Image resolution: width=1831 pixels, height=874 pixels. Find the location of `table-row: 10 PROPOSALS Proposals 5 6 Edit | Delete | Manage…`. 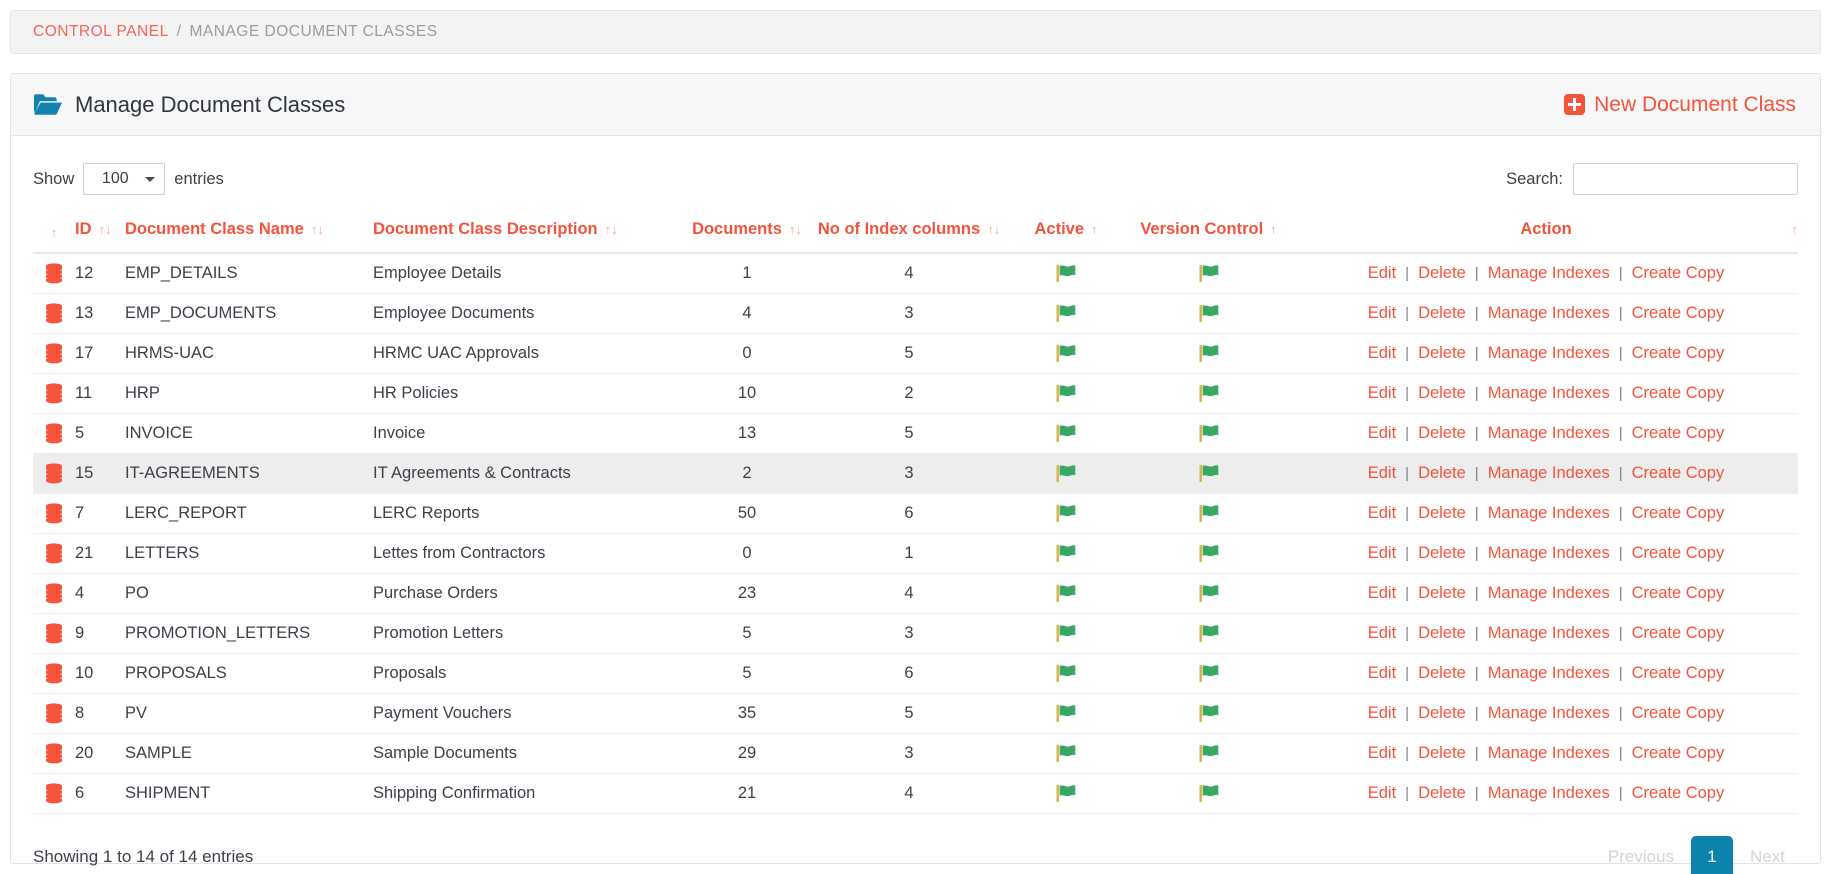

table-row: 10 PROPOSALS Proposals 5 6 Edit | Delete | Manage… is located at coordinates (915, 673).